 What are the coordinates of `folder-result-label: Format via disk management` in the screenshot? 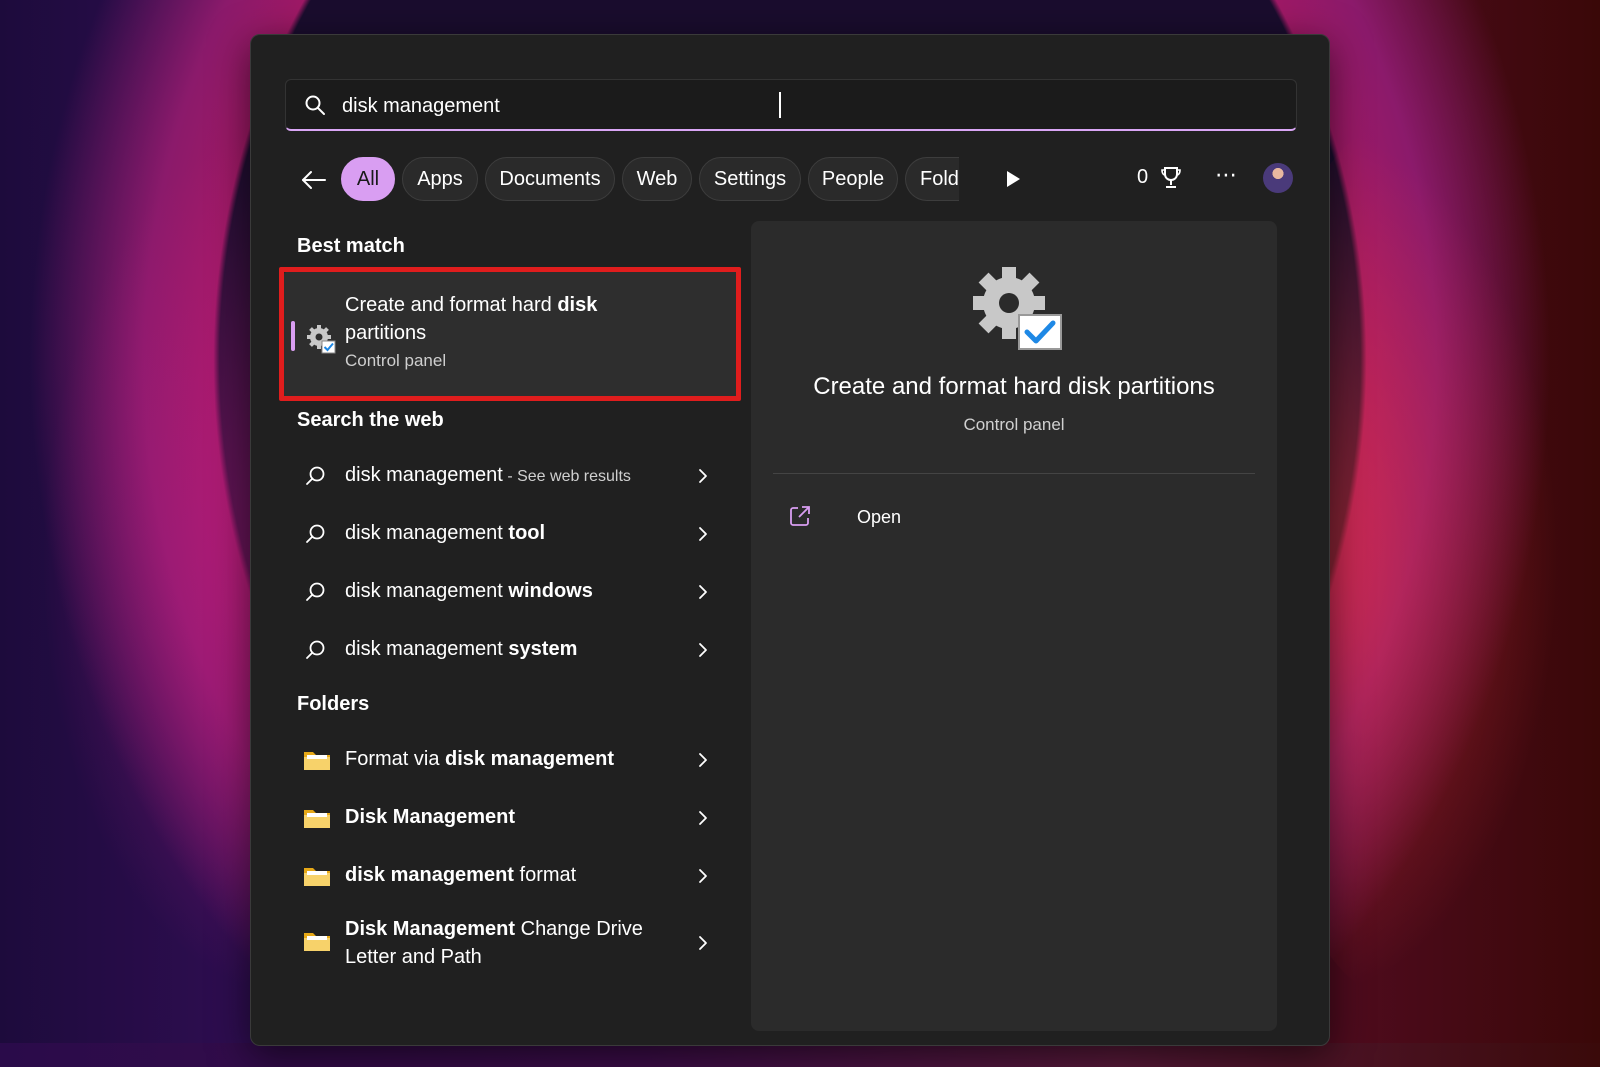 It's located at (479, 759).